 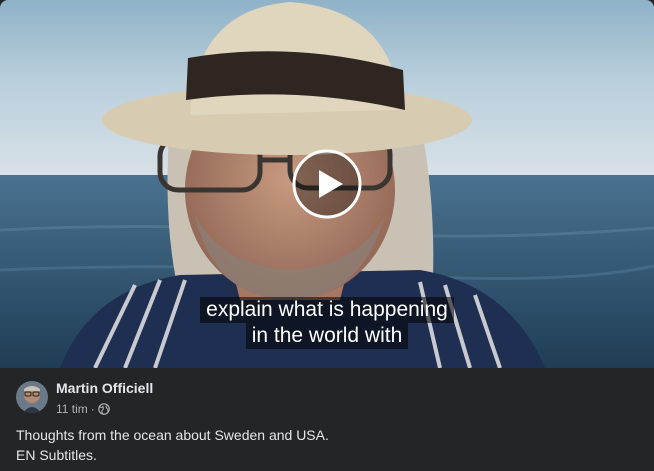 What do you see at coordinates (327, 310) in the screenshot?
I see `subtitle-line: explain what is happening` at bounding box center [327, 310].